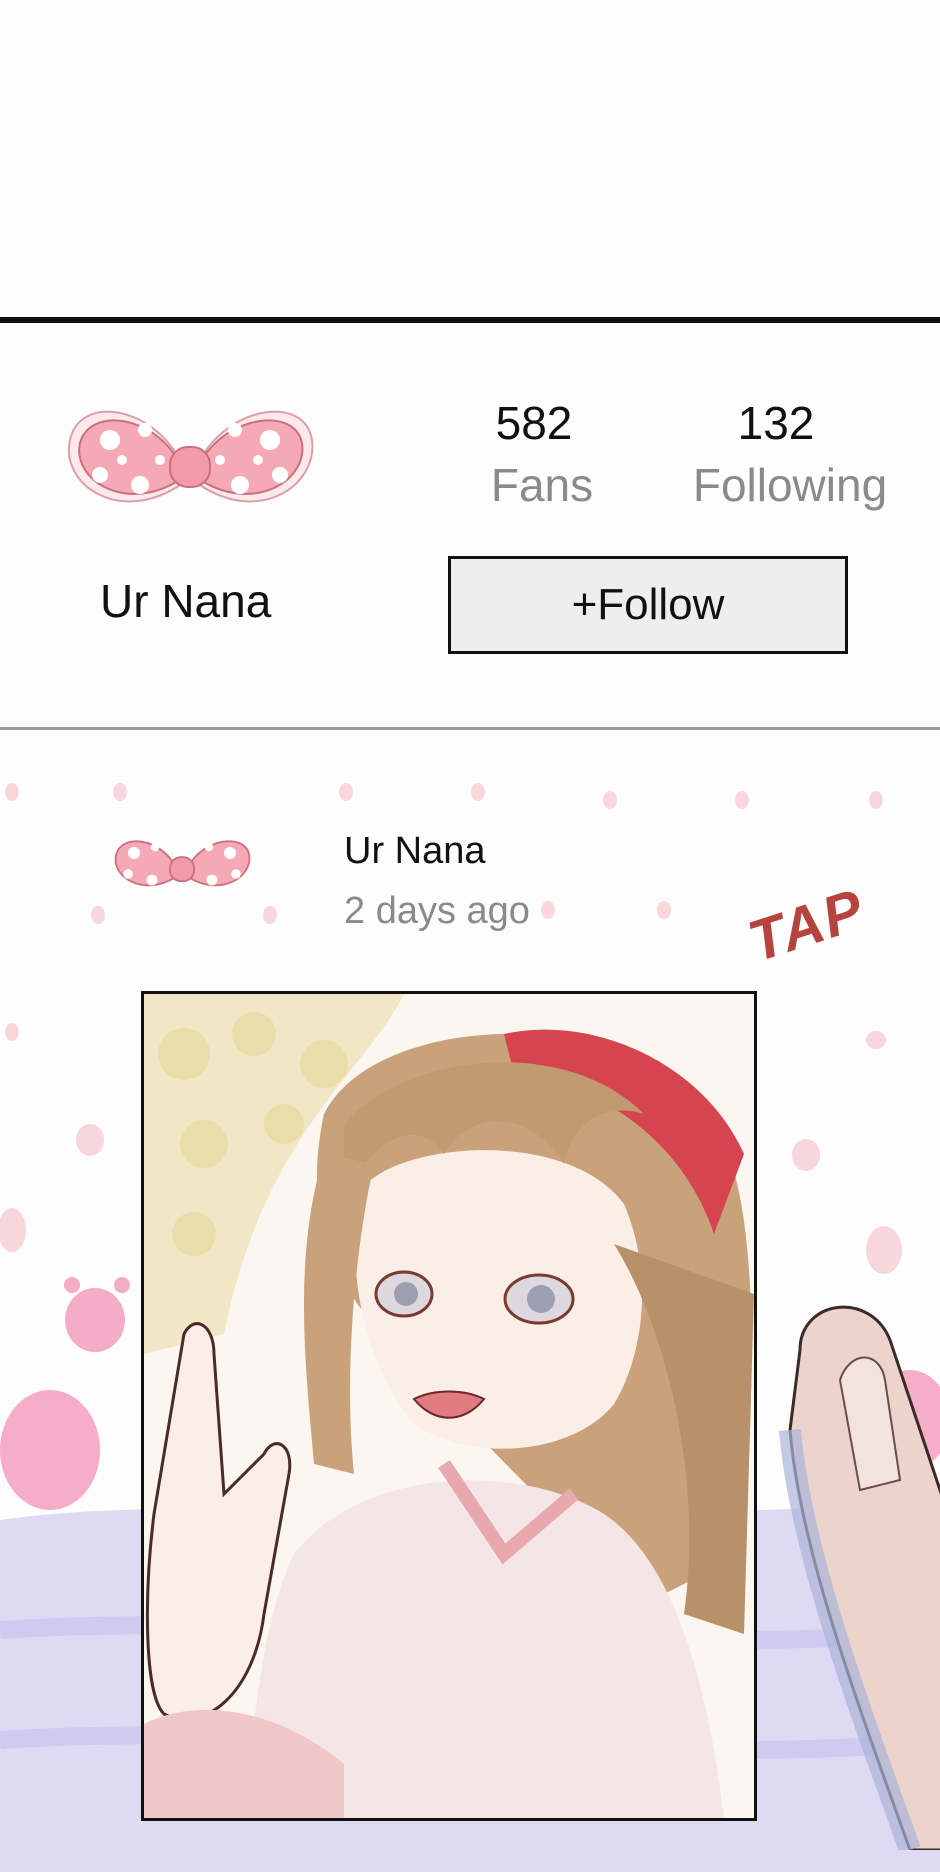 The image size is (940, 1872). Describe the element at coordinates (534, 423) in the screenshot. I see `fans-count: 582` at that location.